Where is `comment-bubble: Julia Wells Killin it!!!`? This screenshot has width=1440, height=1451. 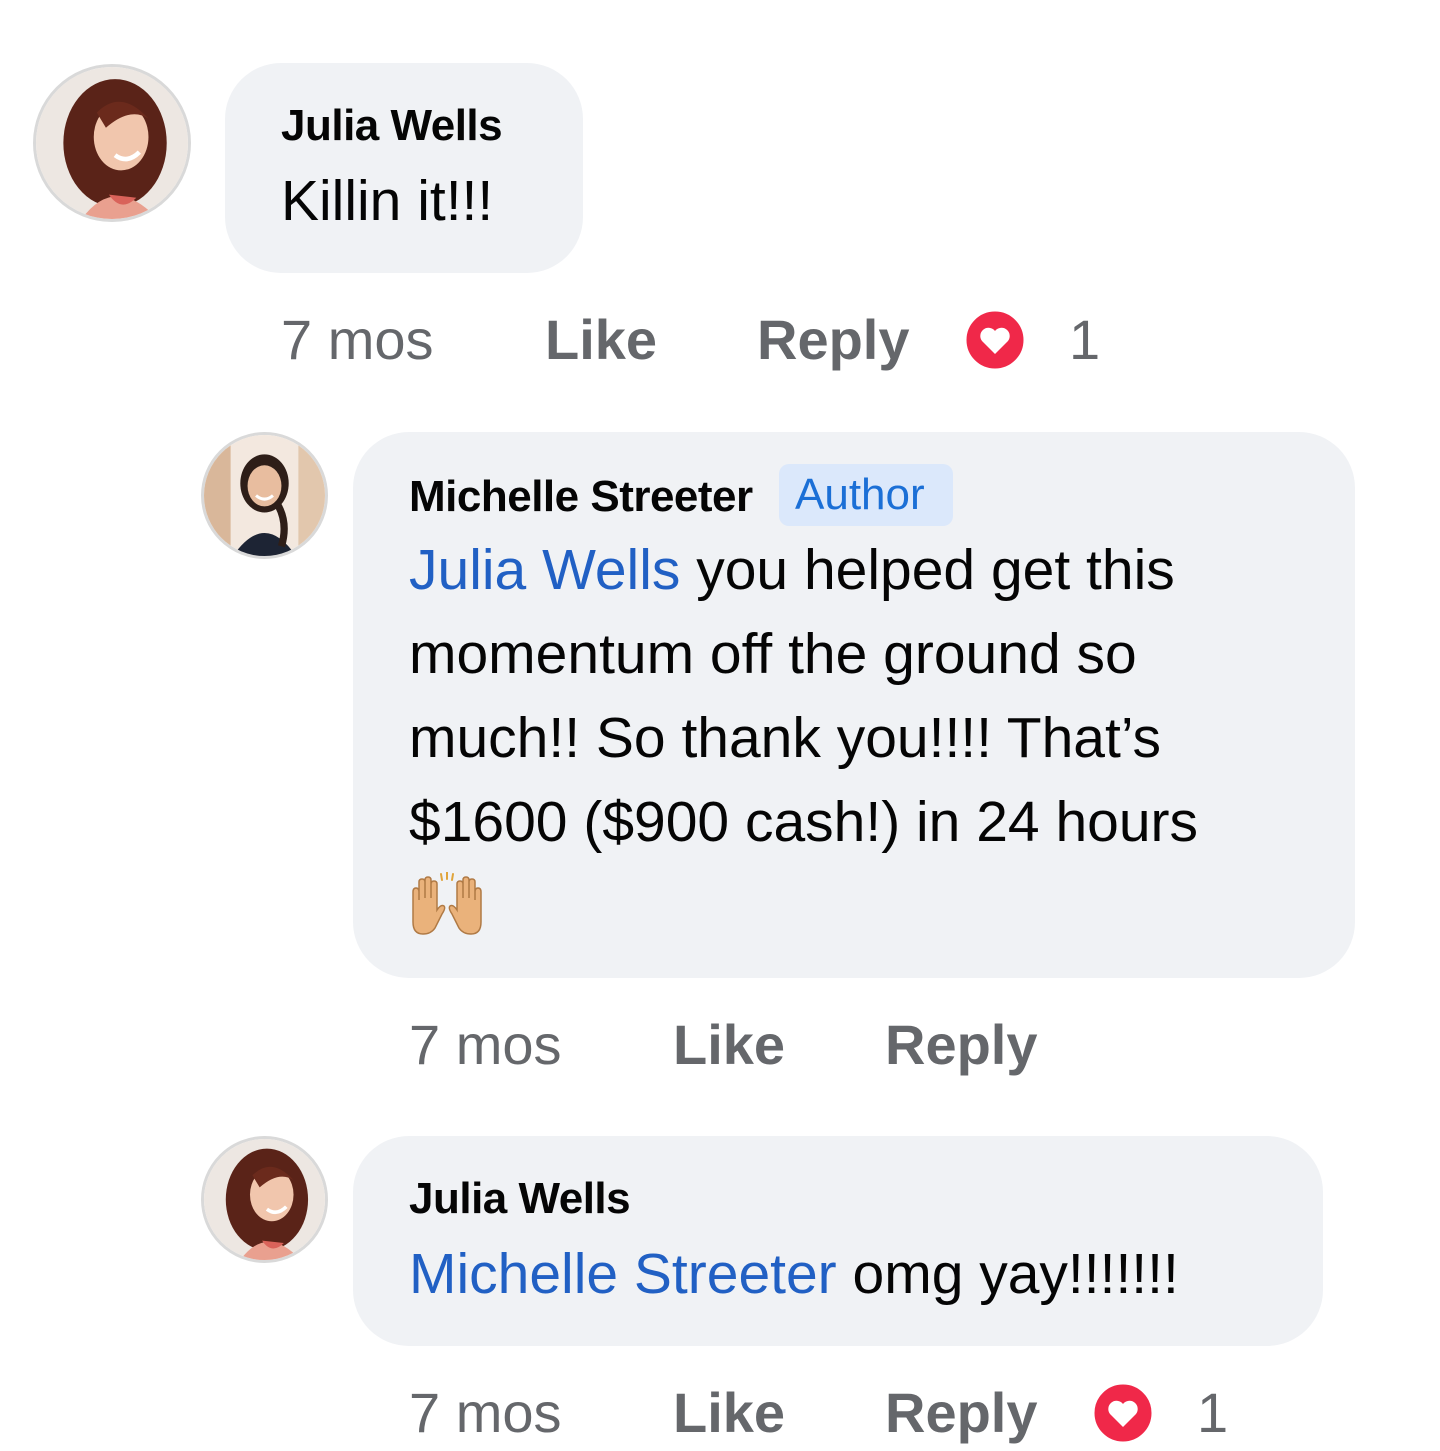
comment-bubble: Julia Wells Killin it!!! is located at coordinates (404, 168).